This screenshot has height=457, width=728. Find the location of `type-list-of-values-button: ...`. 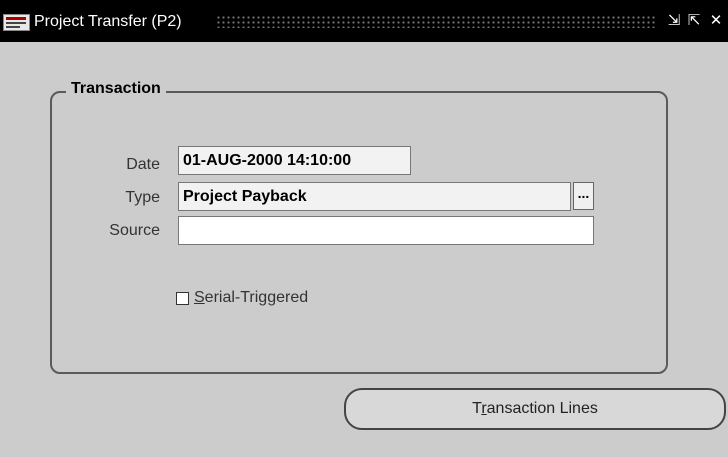

type-list-of-values-button: ... is located at coordinates (583, 196).